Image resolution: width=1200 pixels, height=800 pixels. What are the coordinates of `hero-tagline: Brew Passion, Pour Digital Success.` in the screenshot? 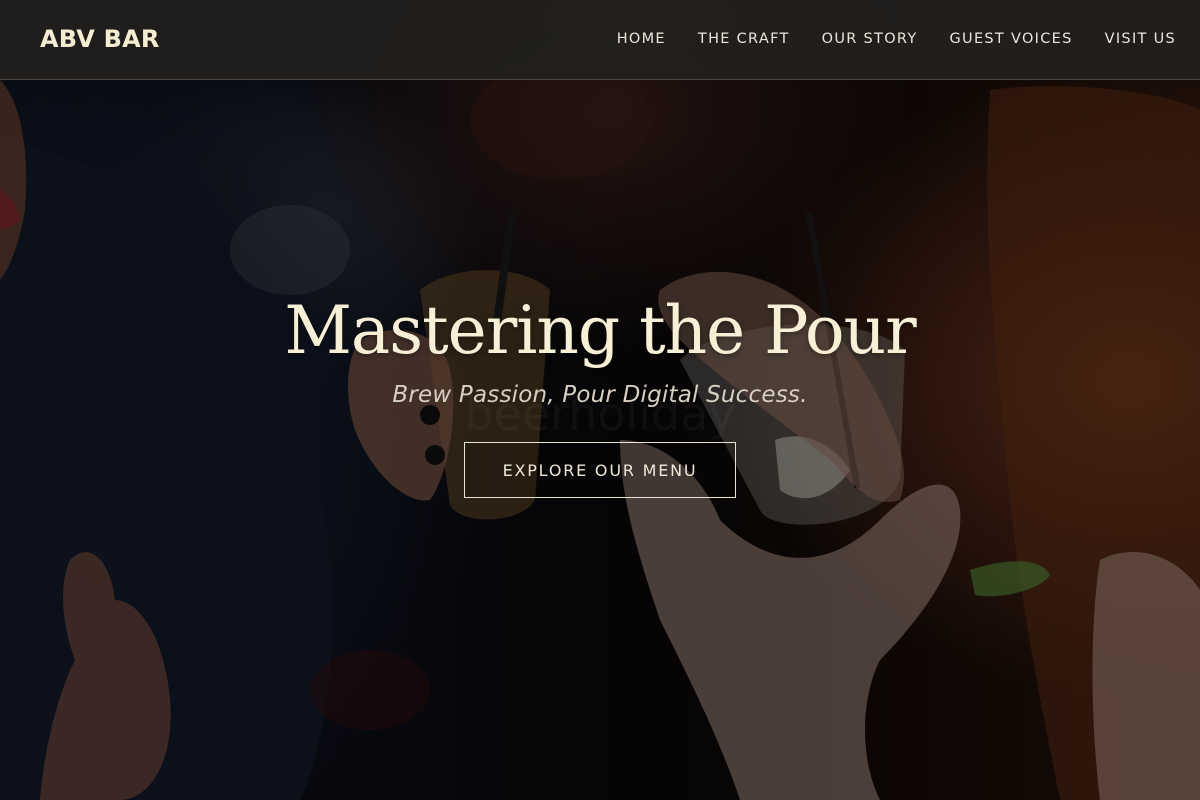 It's located at (600, 395).